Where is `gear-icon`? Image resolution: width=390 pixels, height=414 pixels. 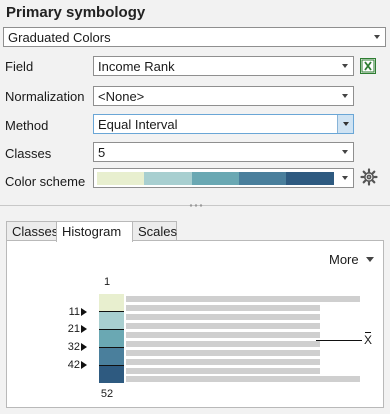
gear-icon is located at coordinates (369, 177).